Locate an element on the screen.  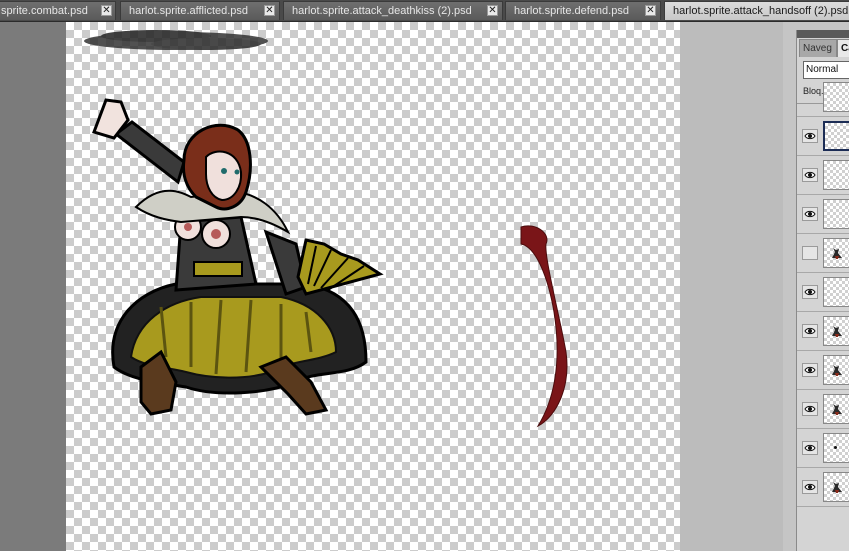
tab-navigator: Naveg is located at coordinates (818, 48).